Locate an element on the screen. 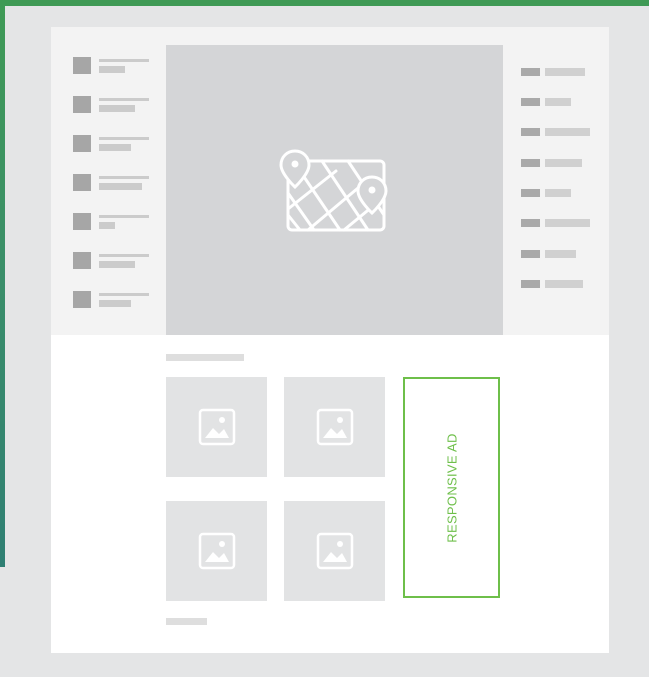 This screenshot has height=677, width=649. map-with-pins-icon is located at coordinates (333, 190).